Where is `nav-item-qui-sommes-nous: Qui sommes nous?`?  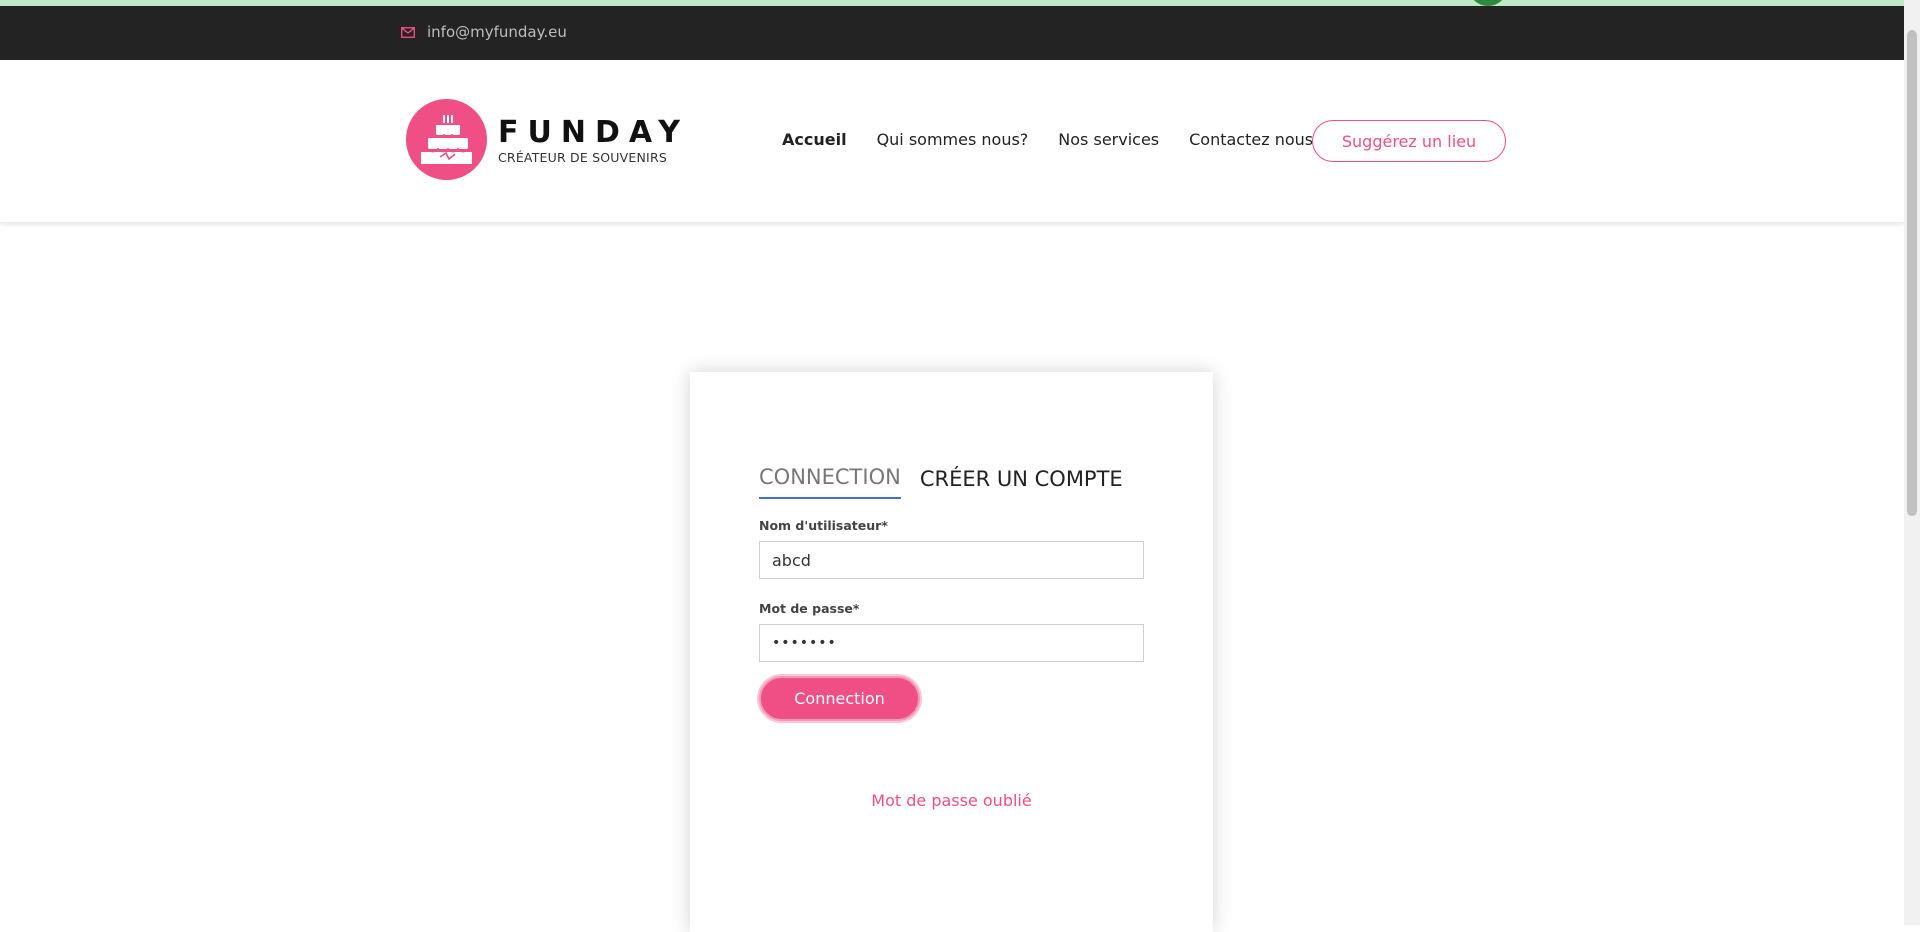
nav-item-qui-sommes-nous: Qui sommes nous? is located at coordinates (953, 139).